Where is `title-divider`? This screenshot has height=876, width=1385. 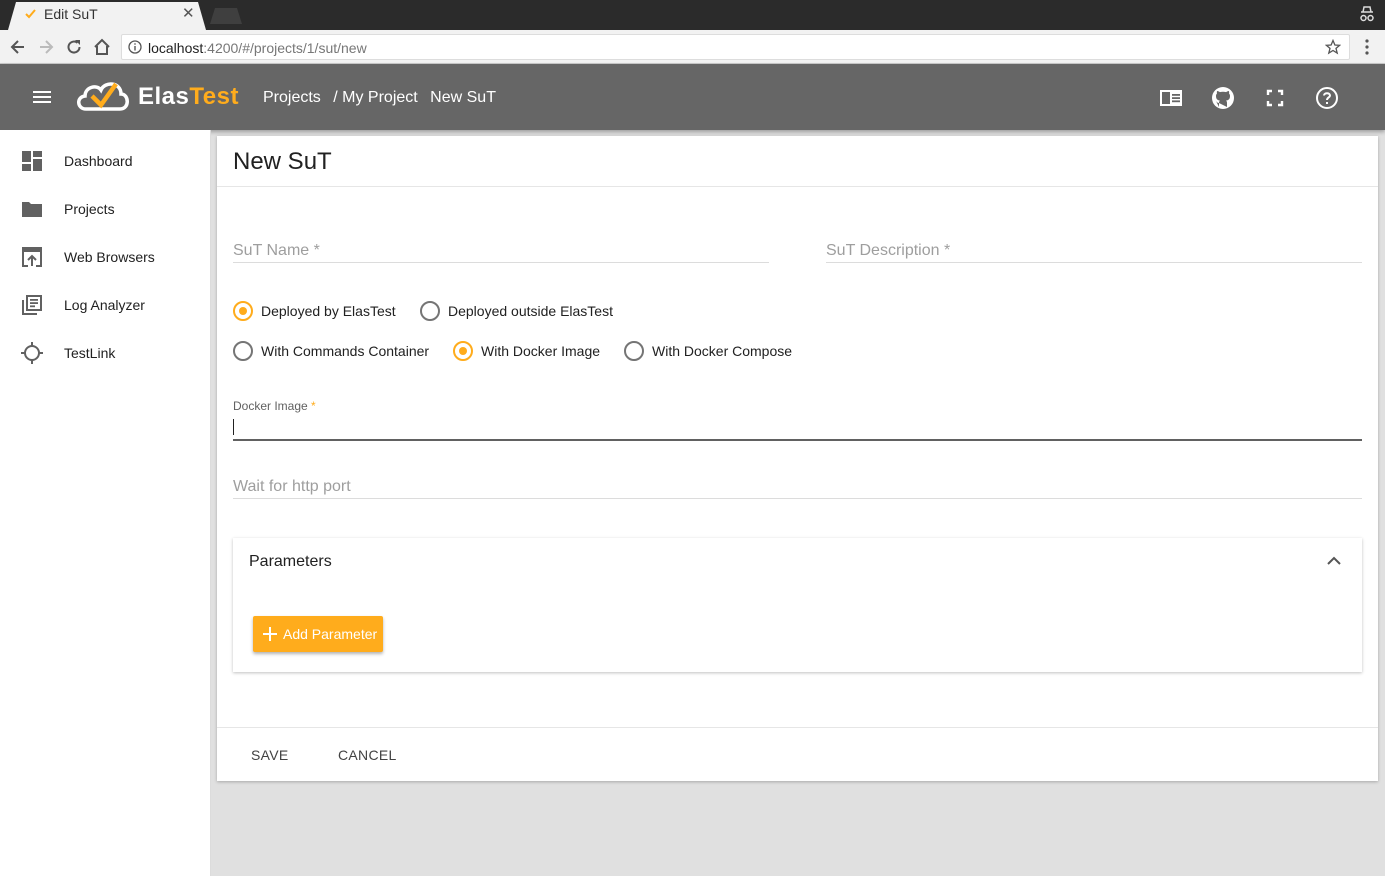 title-divider is located at coordinates (797, 186).